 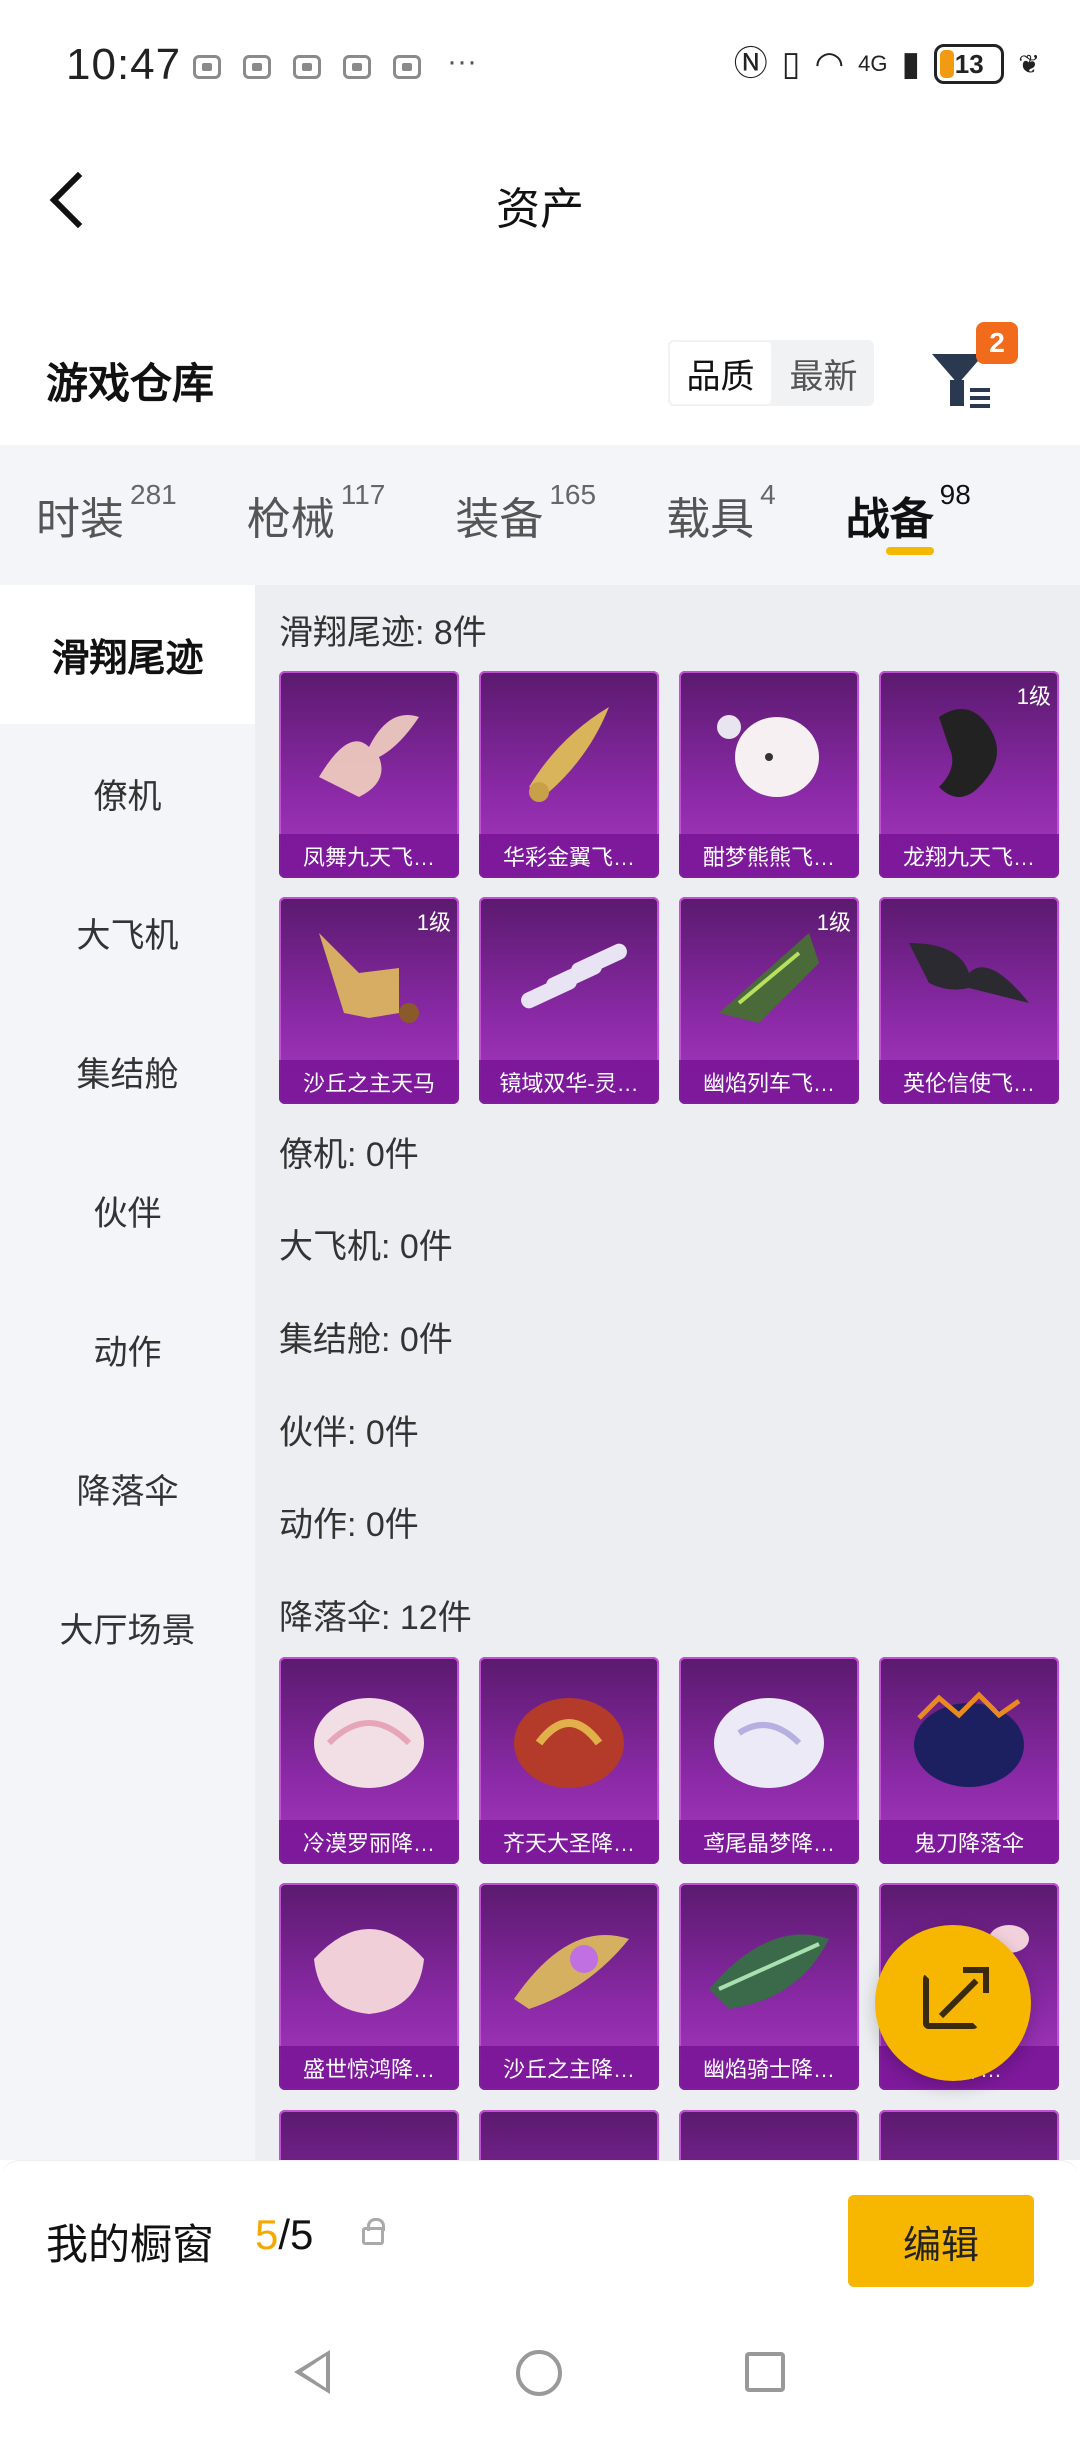 I want to click on status-bar: 10:47 ··· Ⓝ ▯ ◠ 4G ▮ 13 ❦, so click(x=540, y=67).